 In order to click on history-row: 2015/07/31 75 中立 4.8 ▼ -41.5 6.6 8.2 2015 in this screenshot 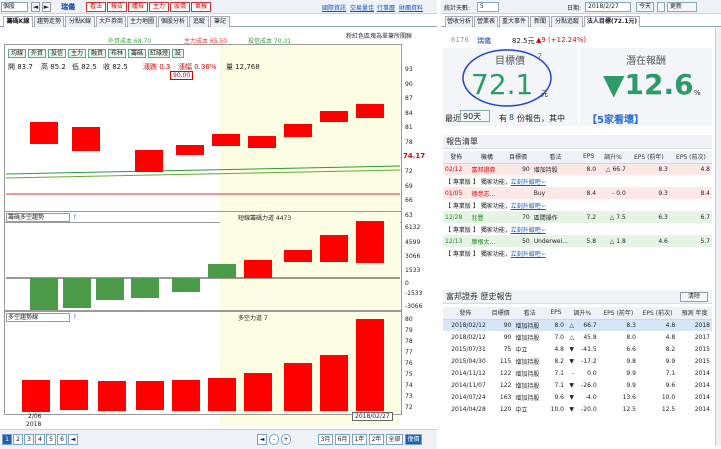, I will do `click(577, 349)`.